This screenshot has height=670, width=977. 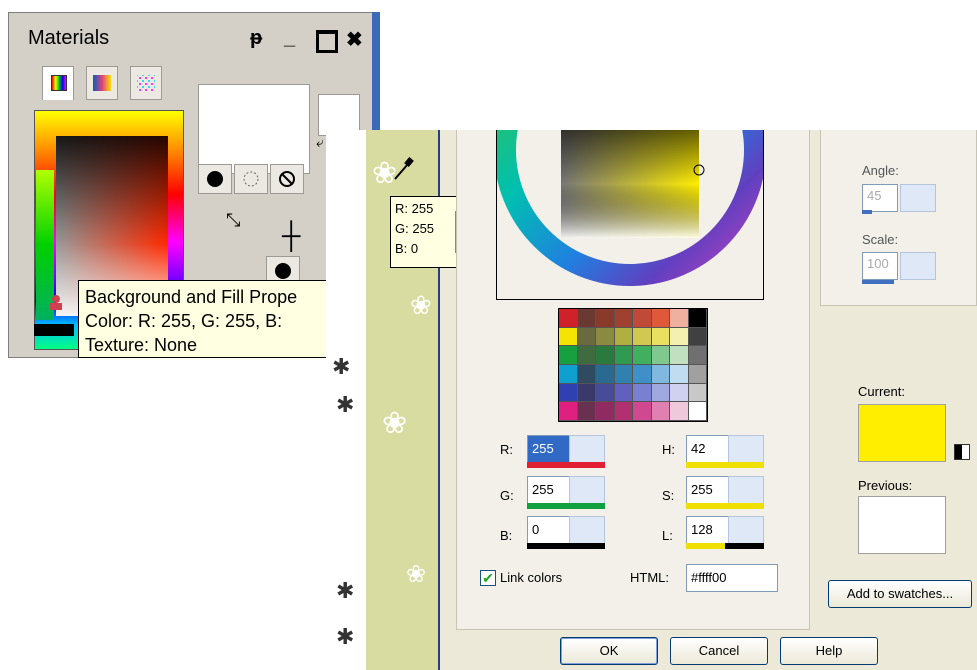 What do you see at coordinates (668, 495) in the screenshot?
I see `s-label: S:` at bounding box center [668, 495].